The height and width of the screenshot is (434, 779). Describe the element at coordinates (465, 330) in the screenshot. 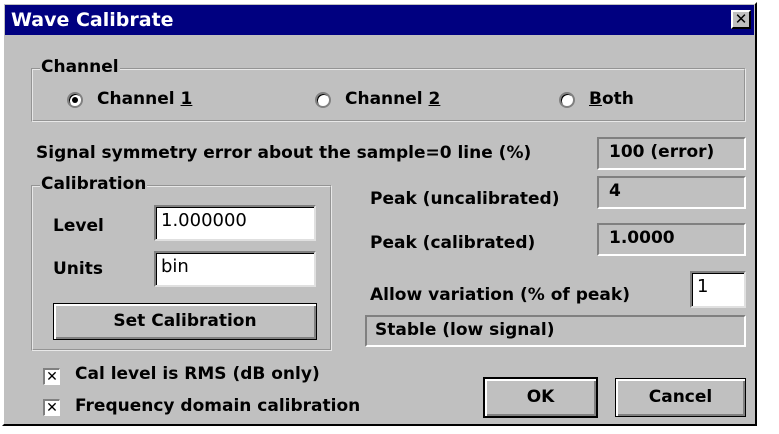

I see `status-text: Stable (low signal)` at that location.